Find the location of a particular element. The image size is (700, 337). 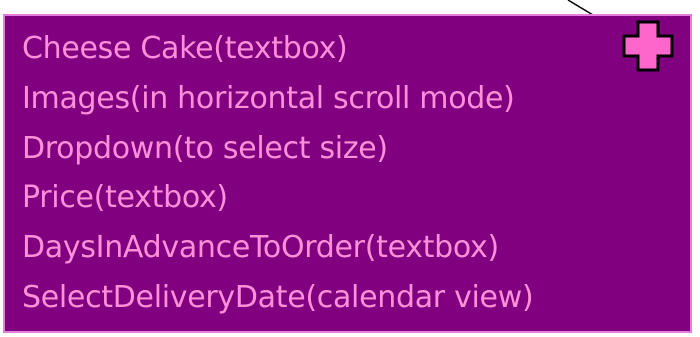

list-item-days-in-advance: DaysInAdvanceToOrder(textbox) is located at coordinates (260, 248).